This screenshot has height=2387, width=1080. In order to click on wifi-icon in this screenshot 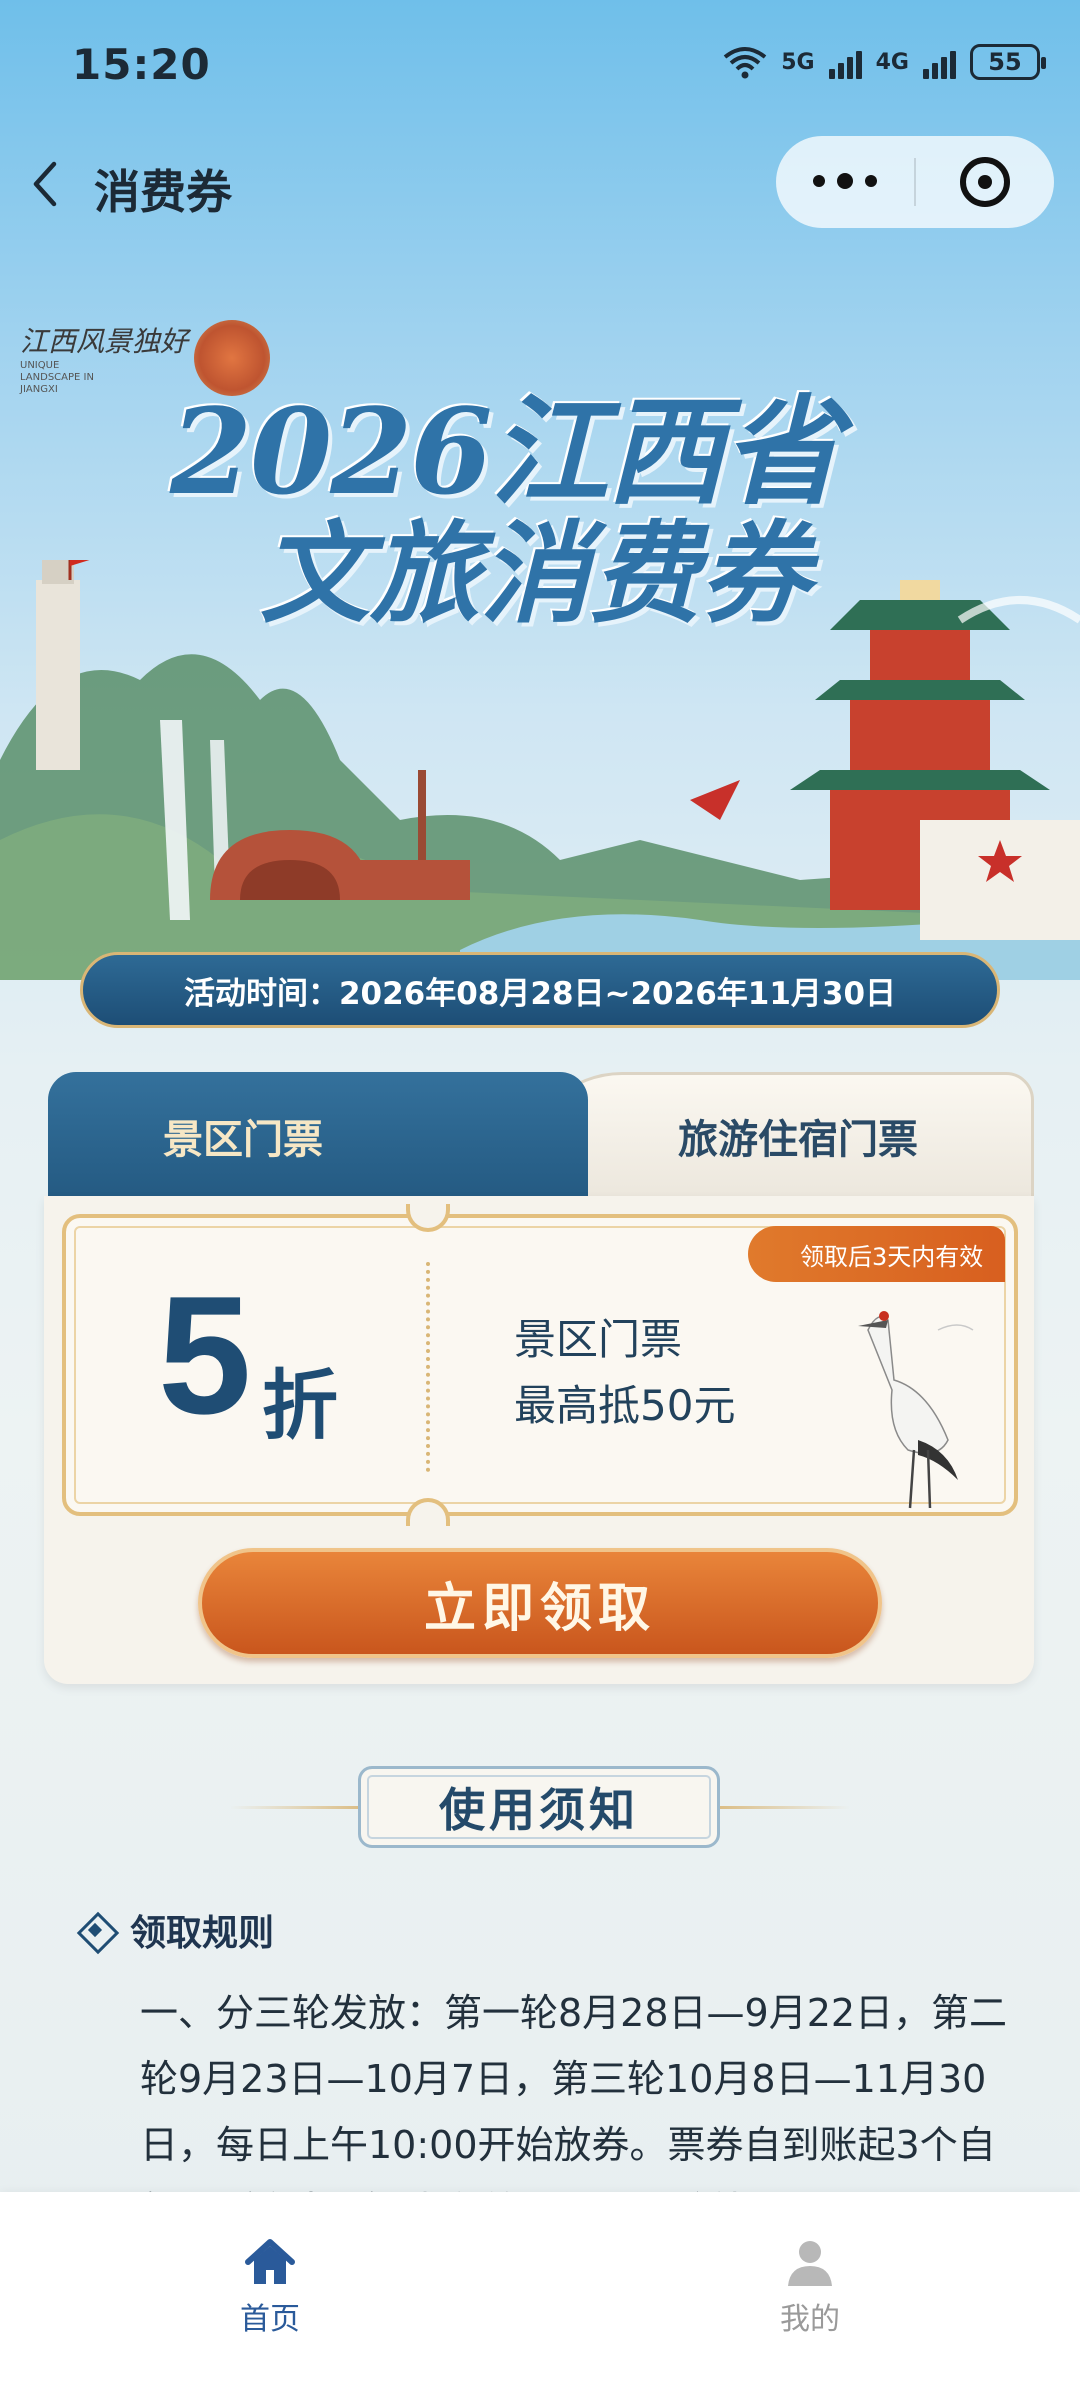, I will do `click(745, 63)`.